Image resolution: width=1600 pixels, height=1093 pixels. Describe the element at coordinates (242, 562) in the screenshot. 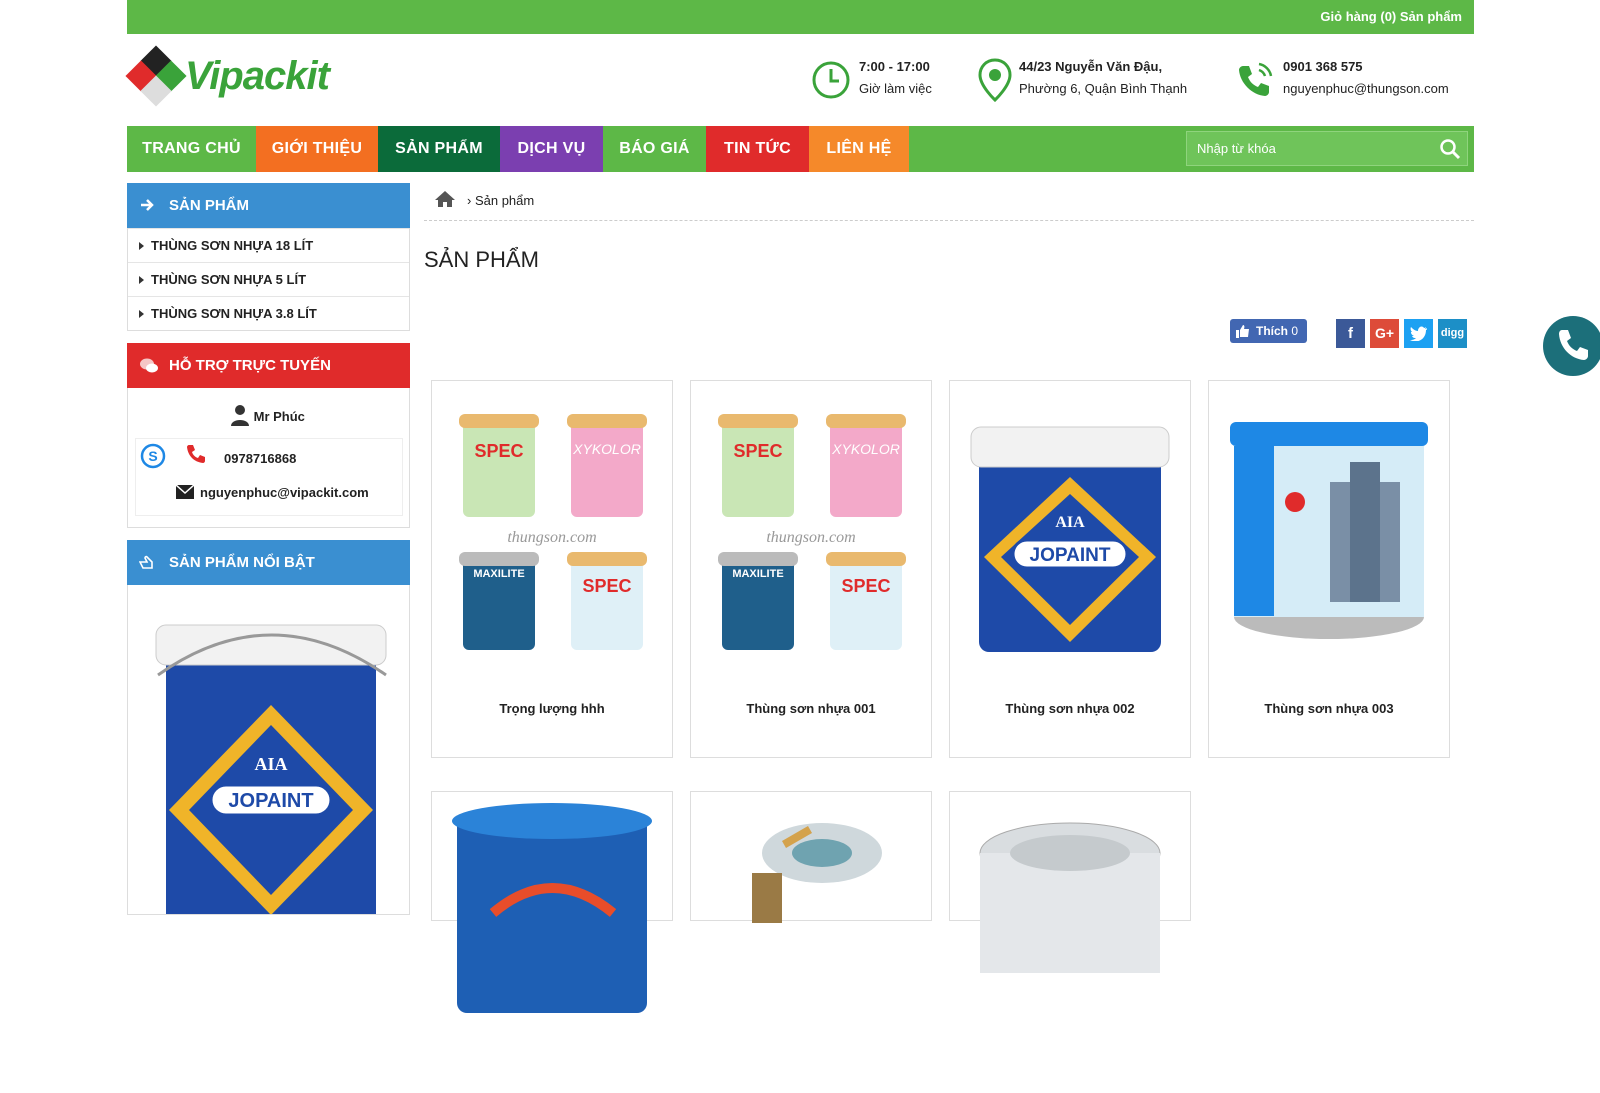

I see `featured-title: SẢN PHẨM NỔI BẬT` at that location.